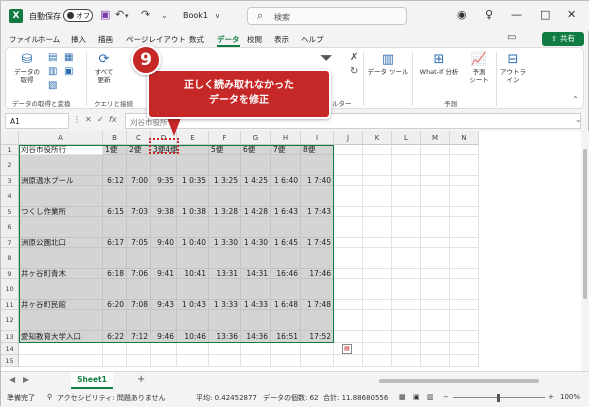  What do you see at coordinates (139, 138) in the screenshot?
I see `column-header: C` at bounding box center [139, 138].